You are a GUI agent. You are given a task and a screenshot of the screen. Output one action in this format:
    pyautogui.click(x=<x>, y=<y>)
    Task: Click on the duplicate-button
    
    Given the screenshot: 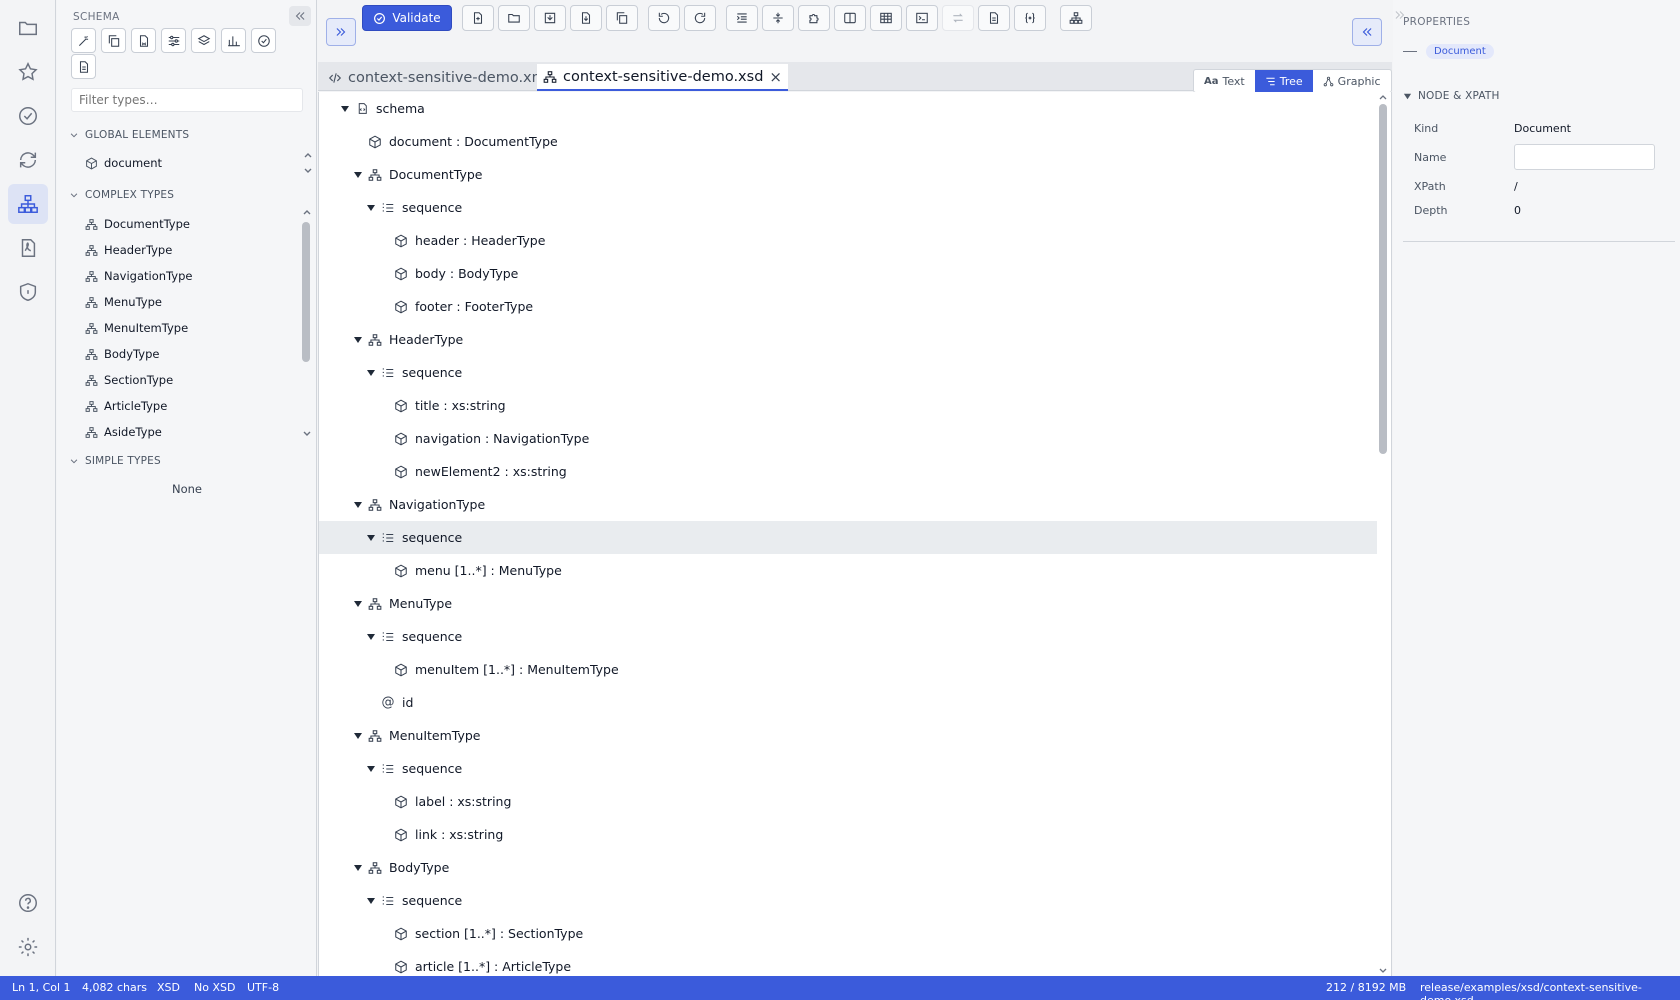 What is the action you would take?
    pyautogui.click(x=622, y=18)
    